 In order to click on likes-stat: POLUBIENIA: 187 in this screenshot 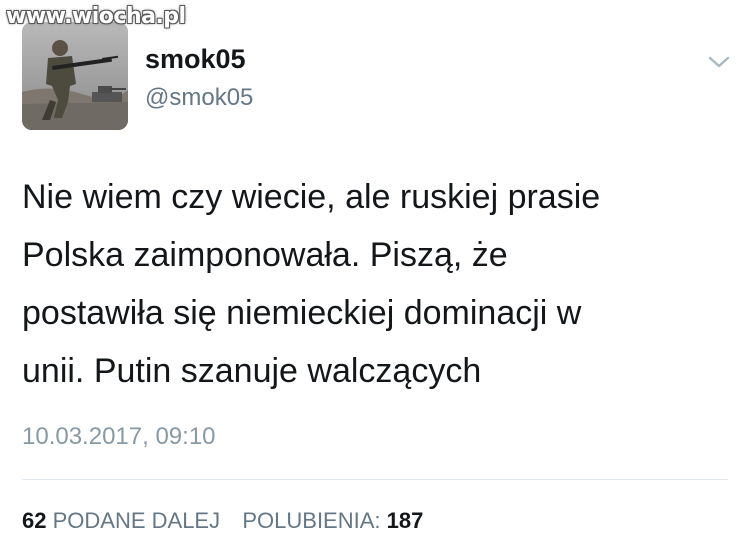, I will do `click(332, 520)`.